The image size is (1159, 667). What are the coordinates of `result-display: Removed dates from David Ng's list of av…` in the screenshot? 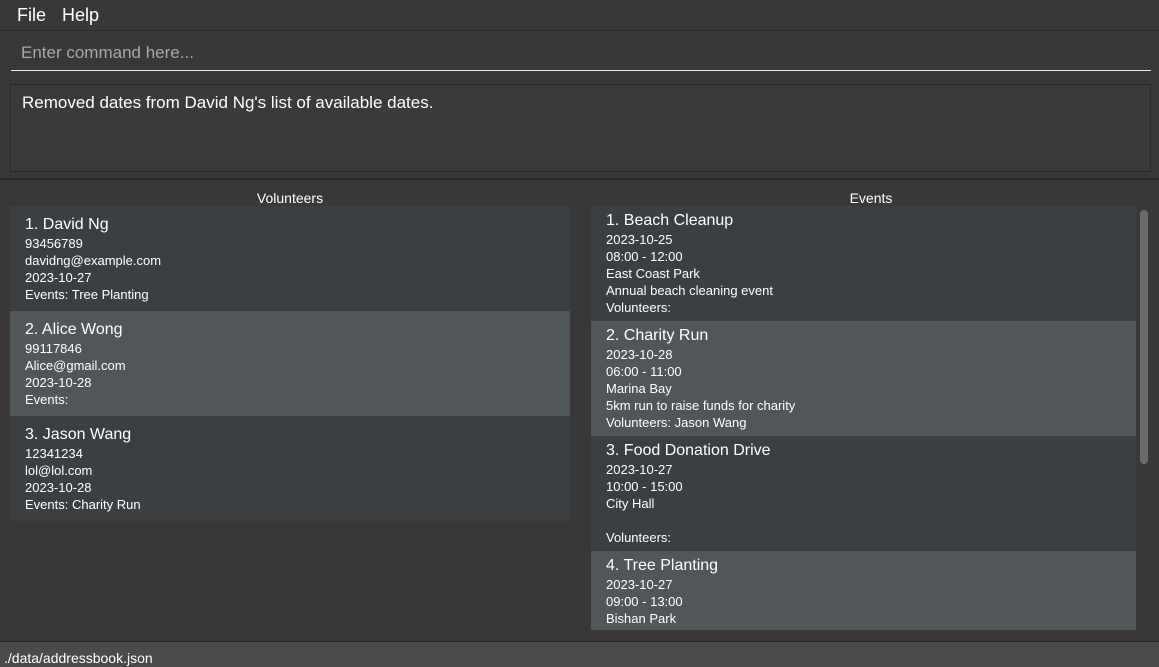 It's located at (580, 128).